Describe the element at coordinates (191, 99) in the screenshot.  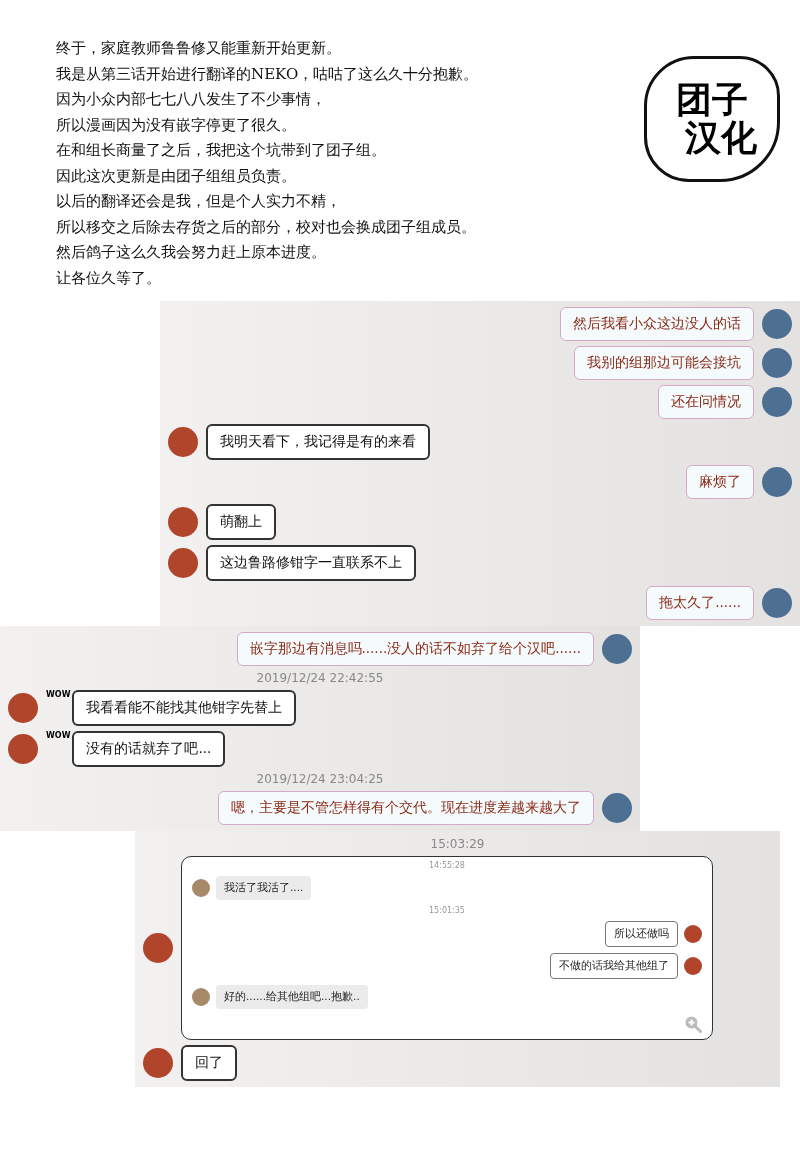
I see `announcement-line: 因为小众内部七七八八发生了不少事情，` at that location.